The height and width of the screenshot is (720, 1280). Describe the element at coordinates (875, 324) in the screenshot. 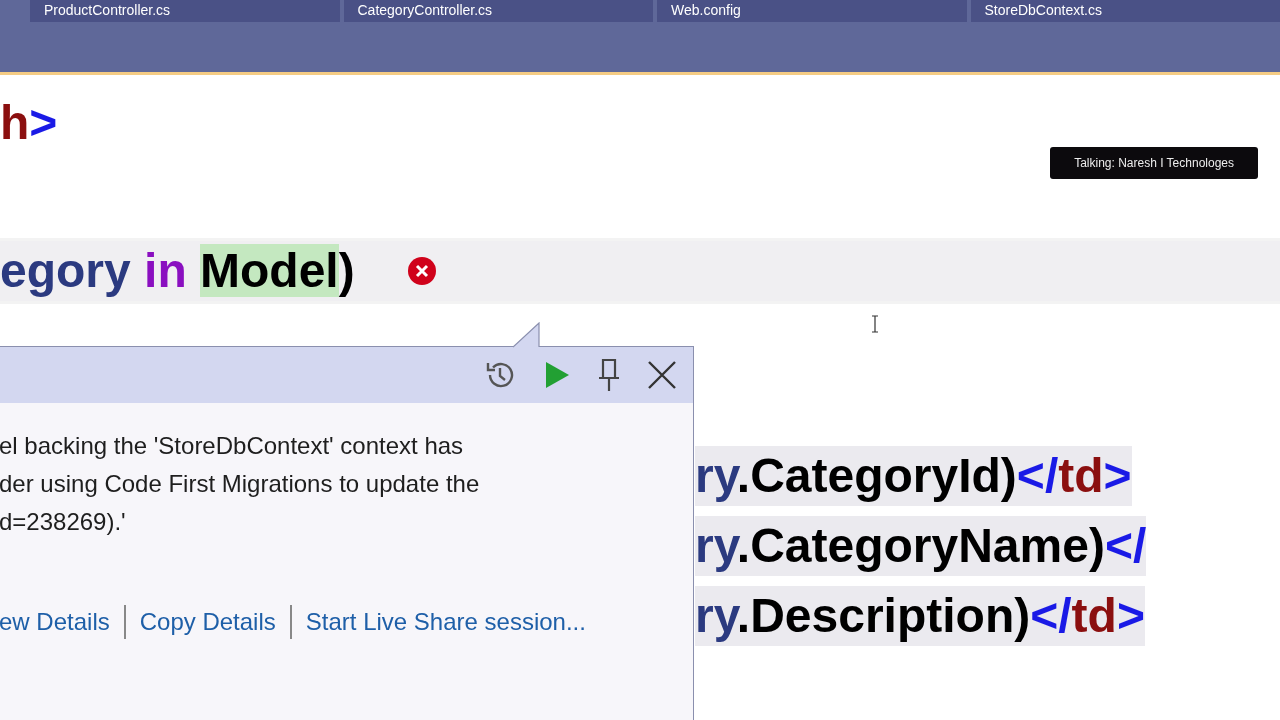

I see `text-cursor-icon` at that location.